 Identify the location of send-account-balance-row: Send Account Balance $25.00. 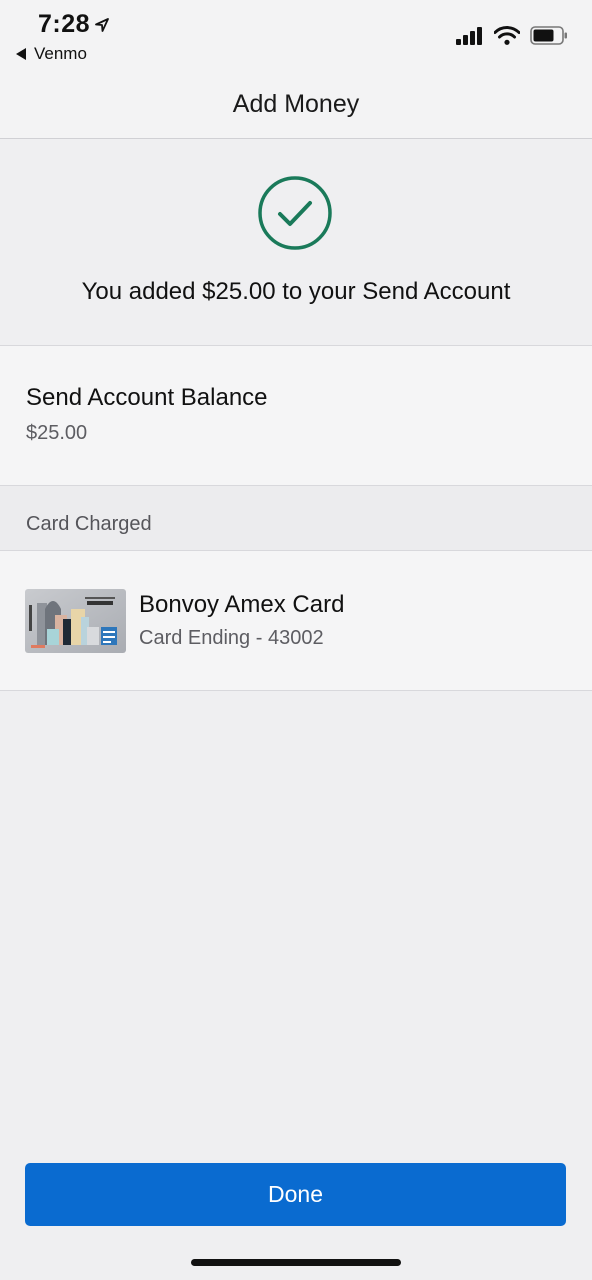
(296, 416).